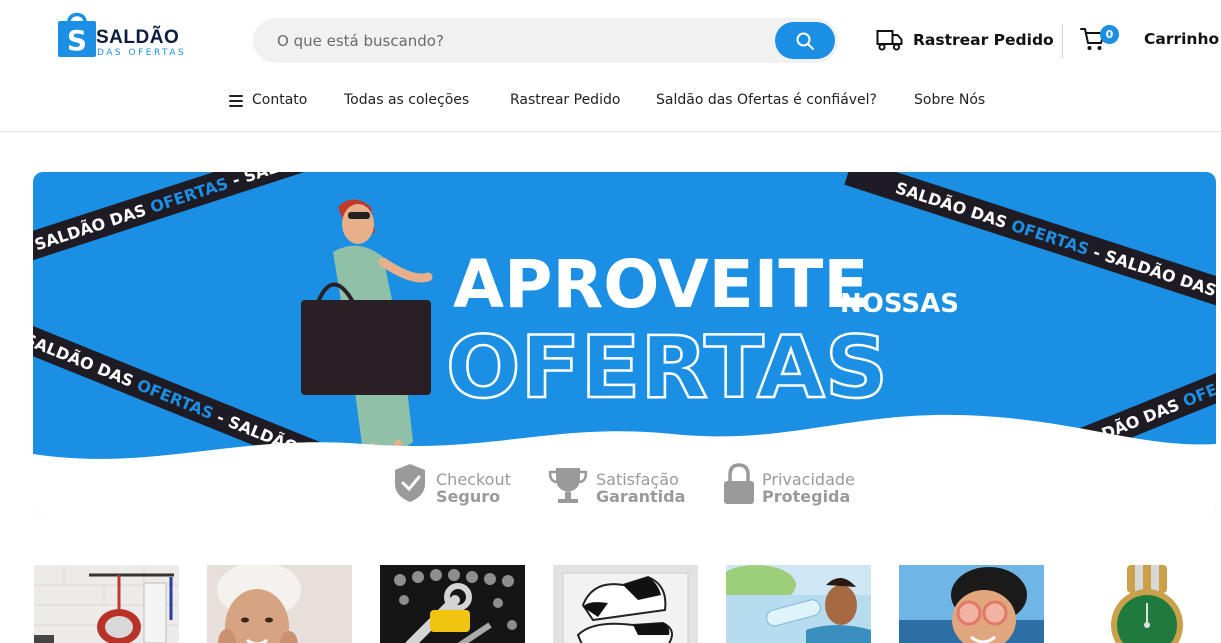 Image resolution: width=1221 pixels, height=643 pixels. What do you see at coordinates (949, 100) in the screenshot?
I see `nav-item-sobre: Sobre Nós` at bounding box center [949, 100].